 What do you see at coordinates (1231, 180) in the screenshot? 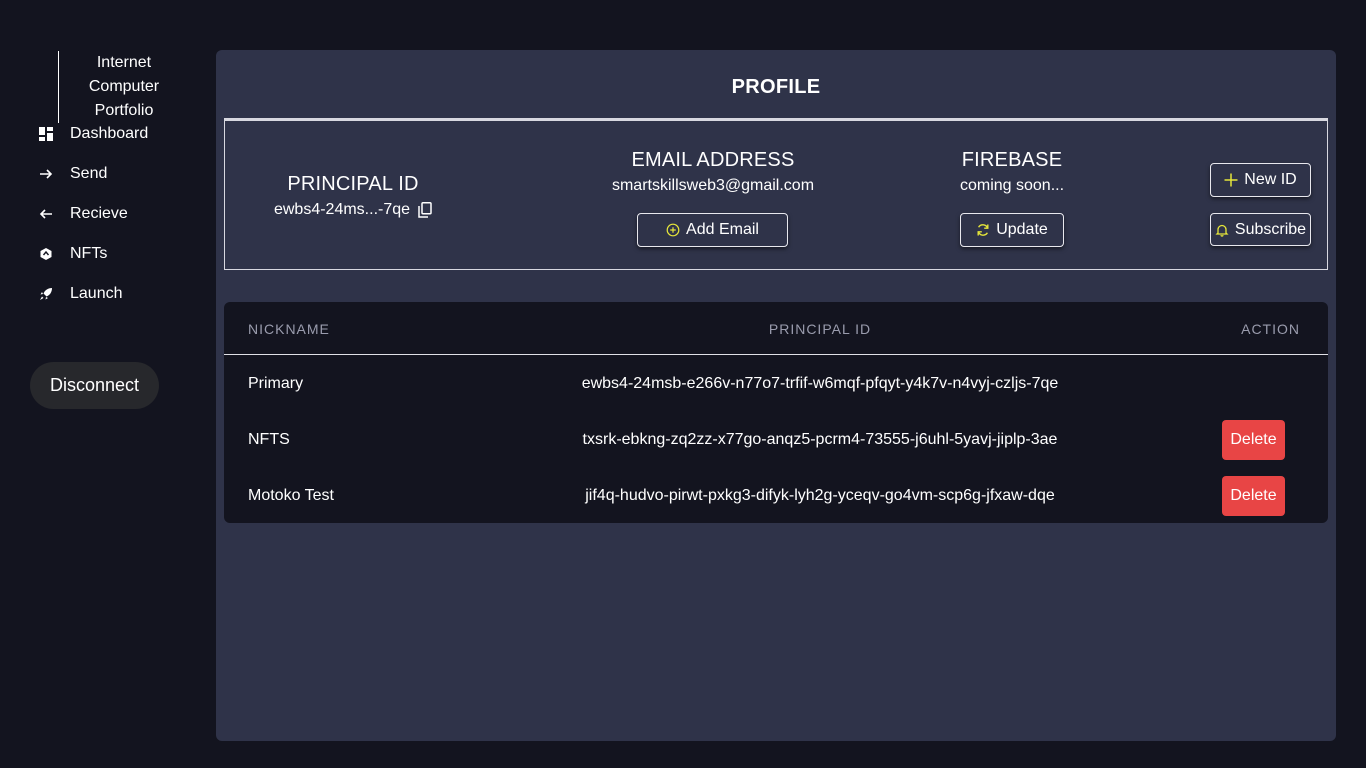
I see `plus-icon` at bounding box center [1231, 180].